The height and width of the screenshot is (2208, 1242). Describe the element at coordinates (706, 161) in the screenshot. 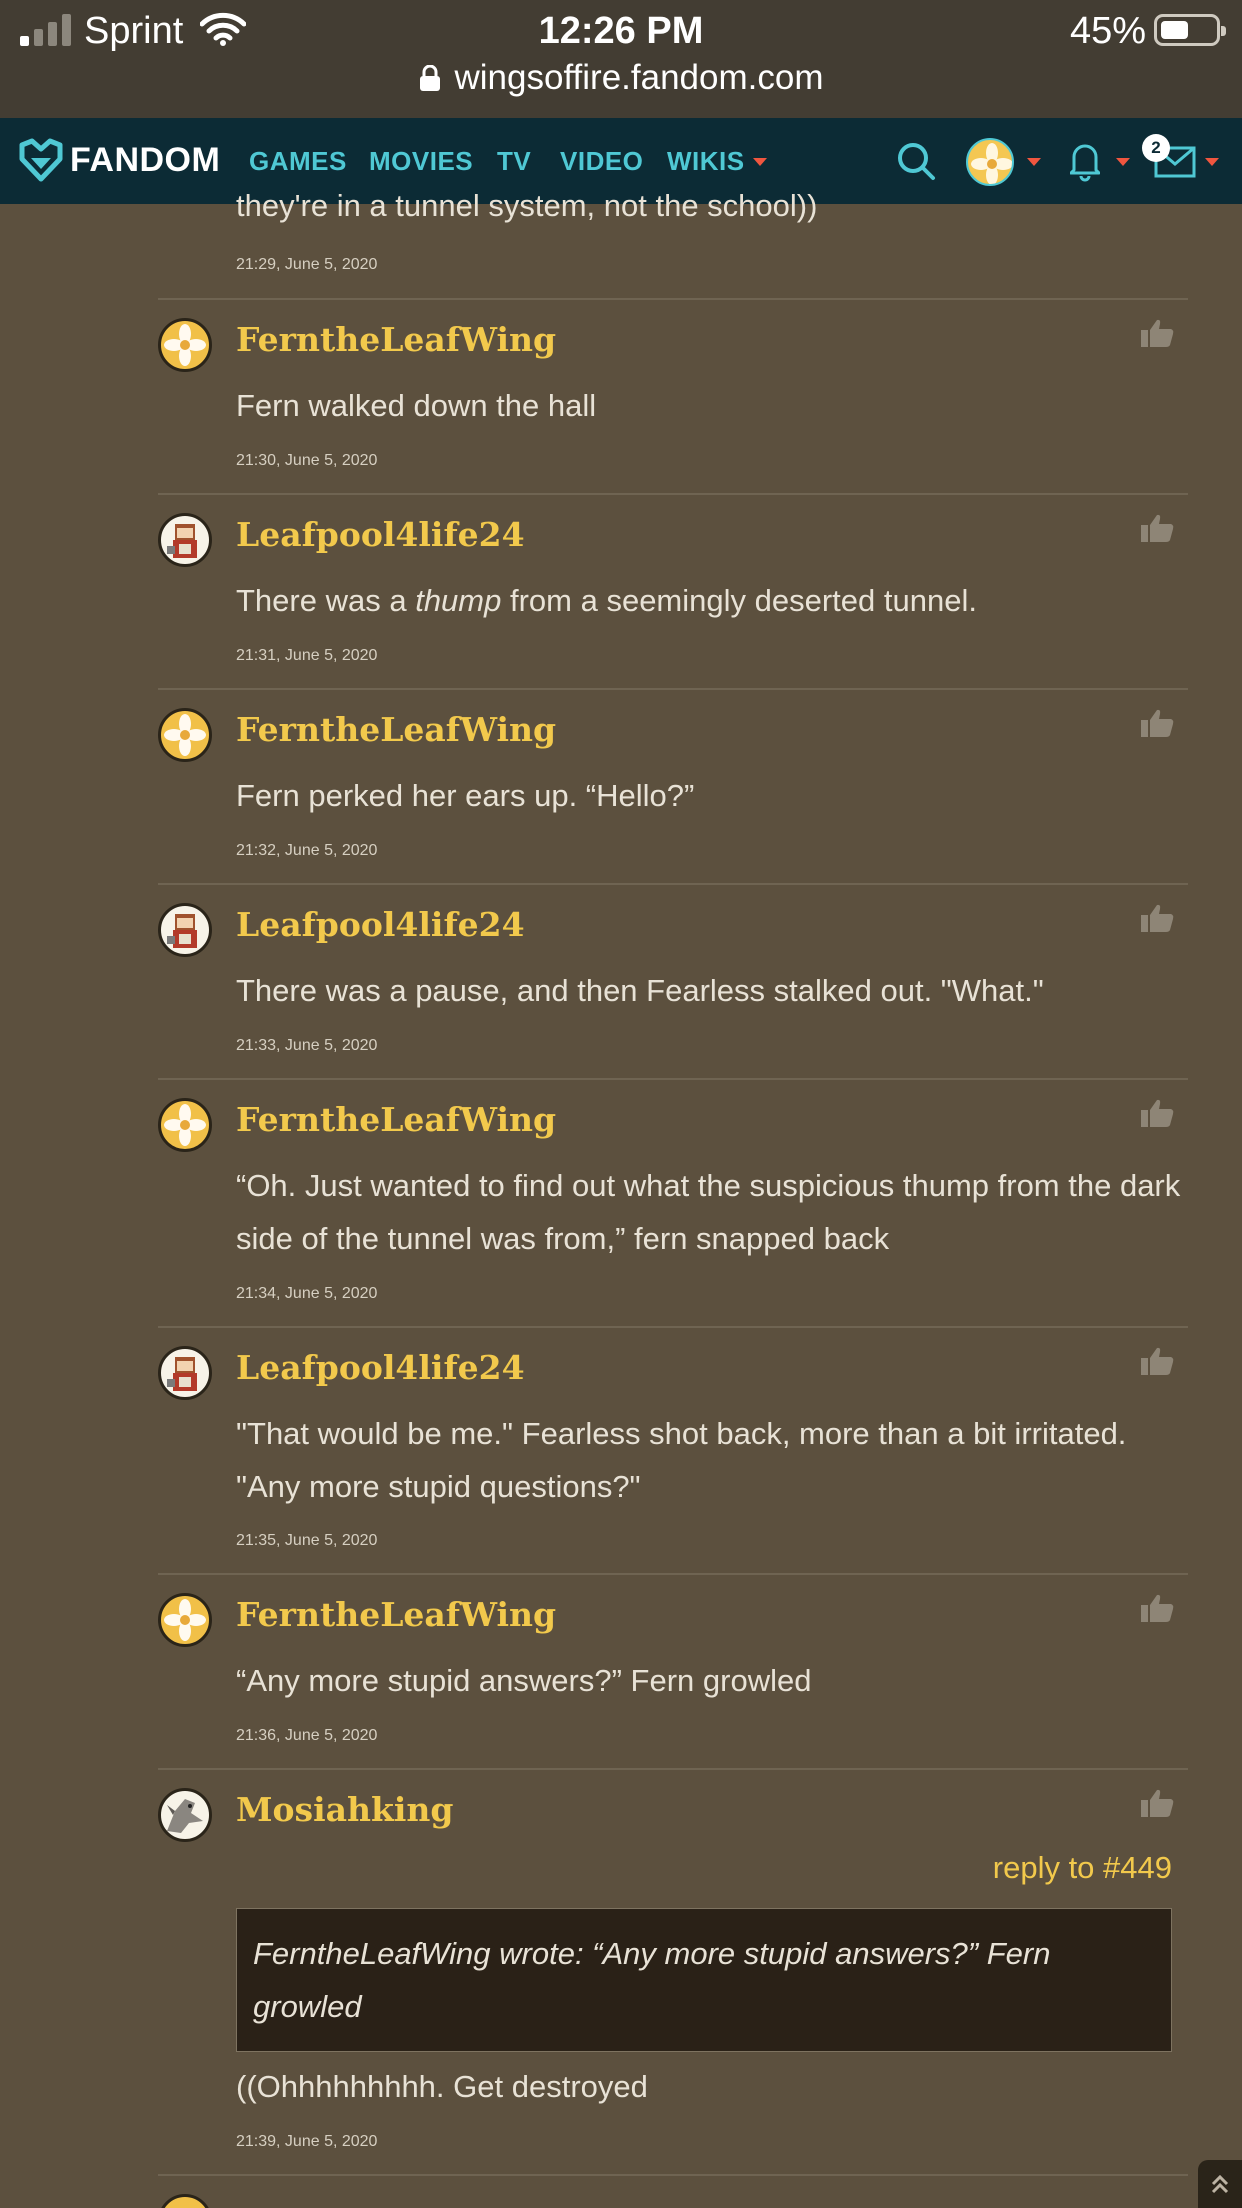

I see `nav-link-wikis-label: WIKIS` at that location.